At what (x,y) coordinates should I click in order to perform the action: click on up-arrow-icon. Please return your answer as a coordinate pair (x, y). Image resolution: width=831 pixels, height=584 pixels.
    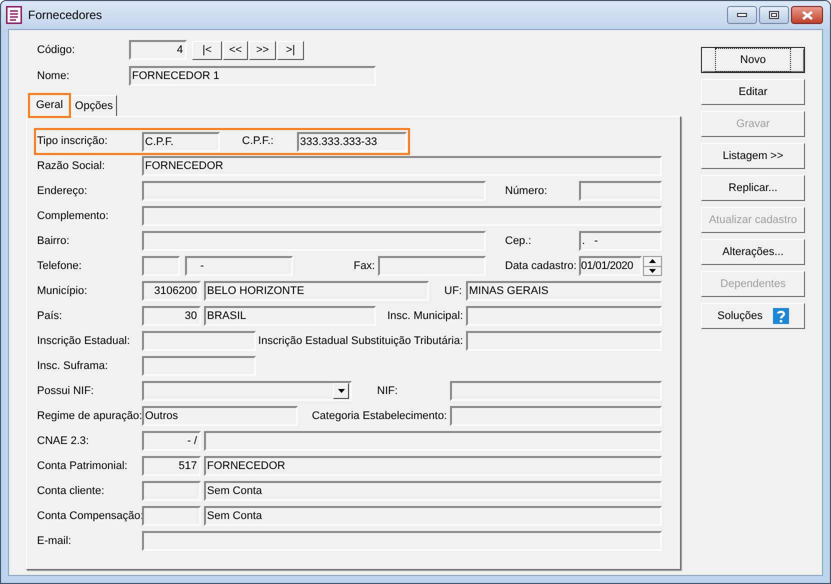
    Looking at the image, I should click on (652, 261).